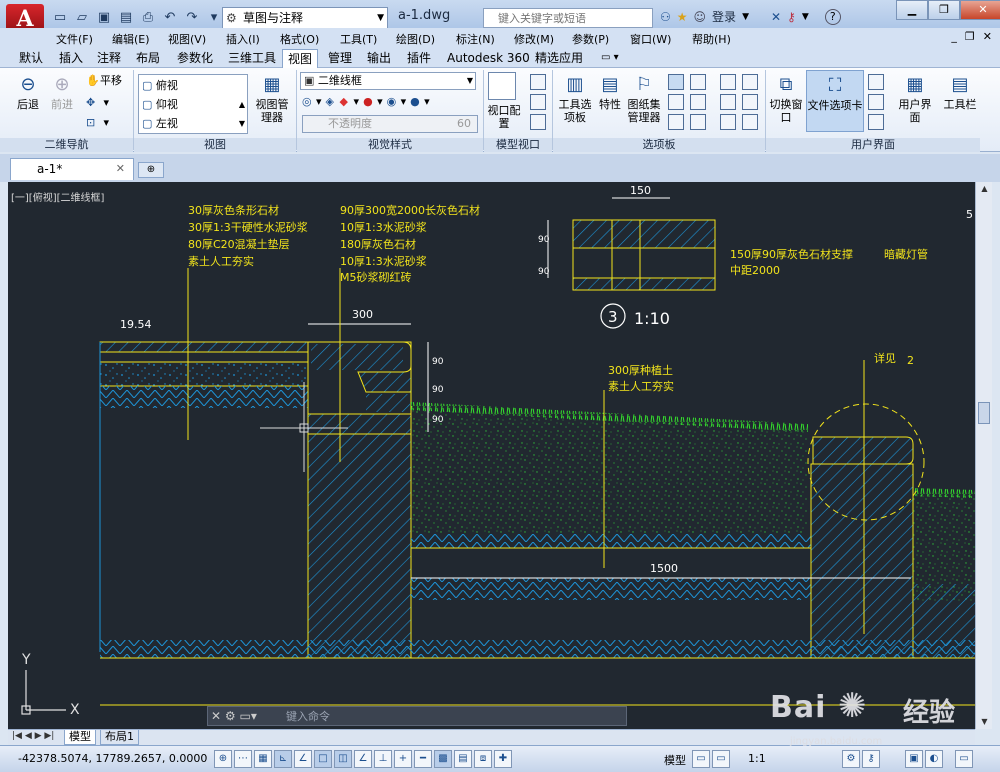 The image size is (1000, 772). Describe the element at coordinates (463, 759) in the screenshot. I see `quick-properties-icon: ▤` at that location.